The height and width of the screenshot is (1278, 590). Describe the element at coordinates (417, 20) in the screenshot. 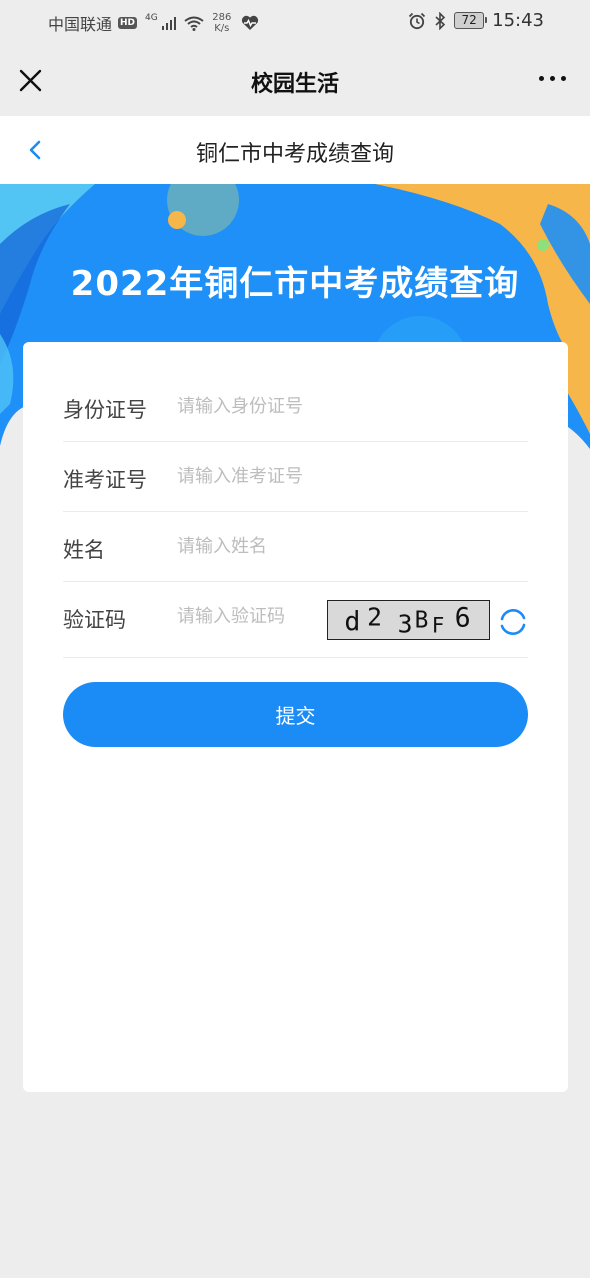

I see `alarm-icon` at that location.